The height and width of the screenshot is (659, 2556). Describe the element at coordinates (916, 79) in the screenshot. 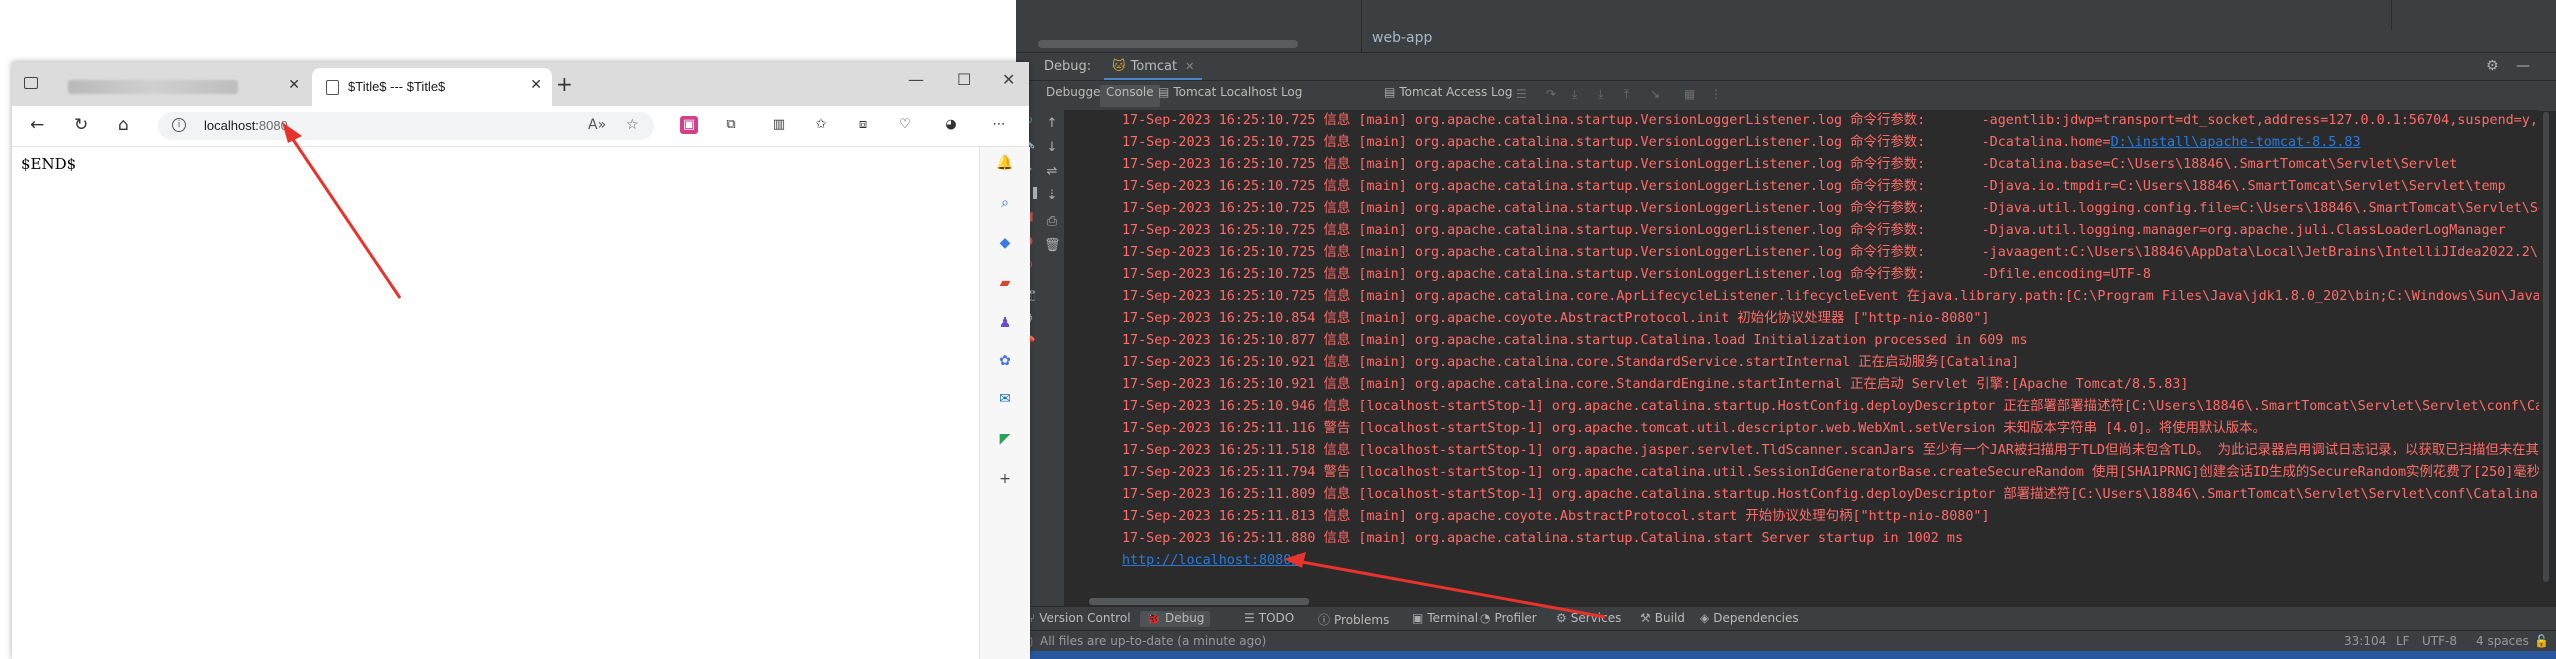

I see `minimize-window-button: —` at that location.